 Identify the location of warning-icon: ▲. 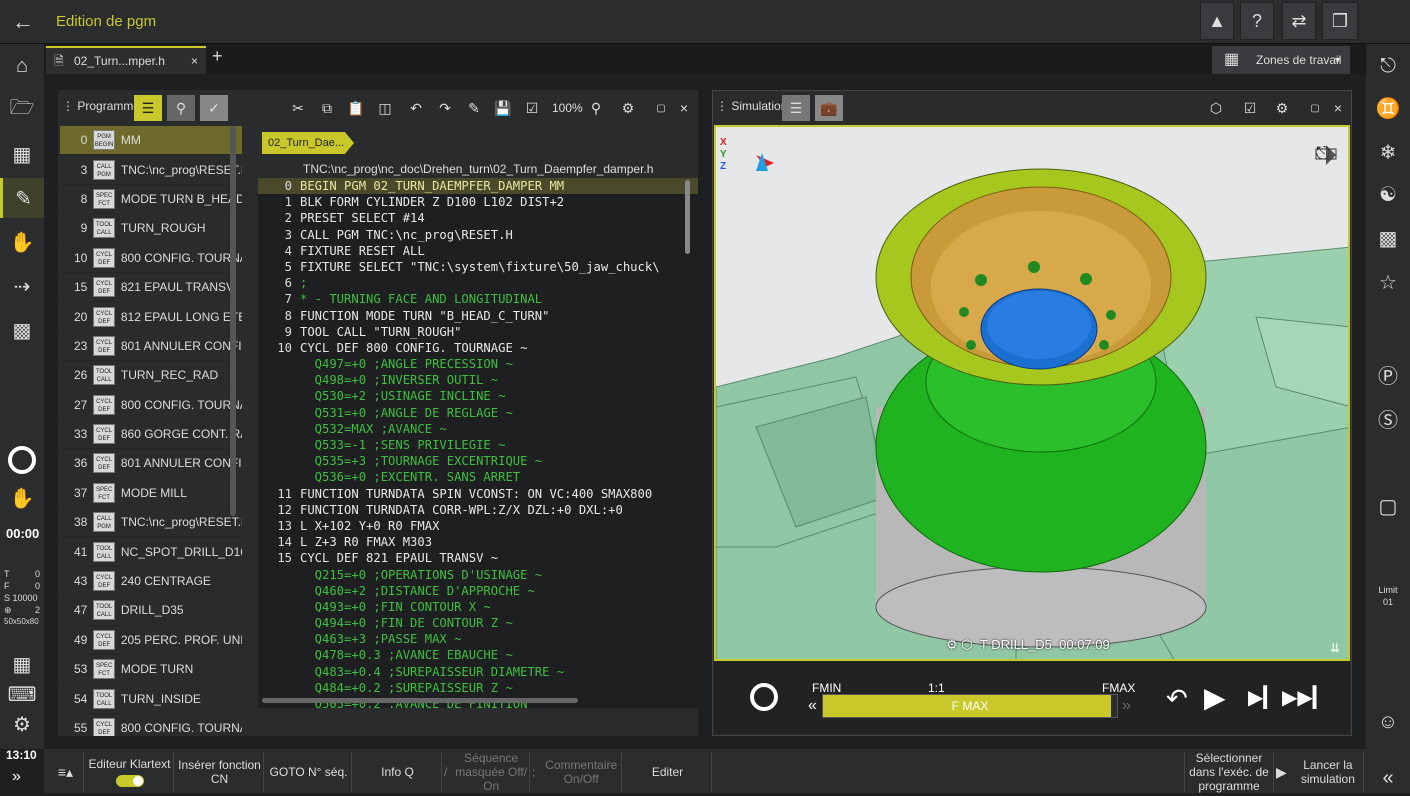
(1217, 21).